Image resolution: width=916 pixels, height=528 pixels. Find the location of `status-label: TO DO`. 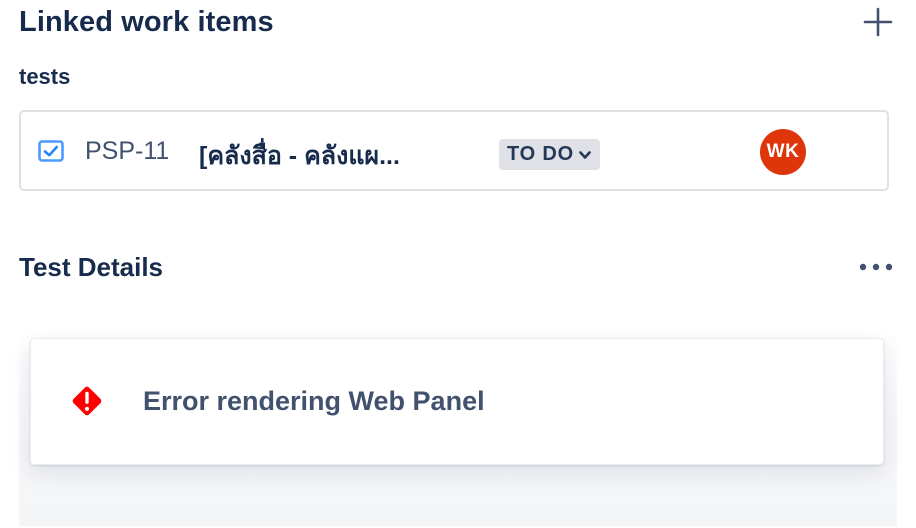

status-label: TO DO is located at coordinates (540, 154).